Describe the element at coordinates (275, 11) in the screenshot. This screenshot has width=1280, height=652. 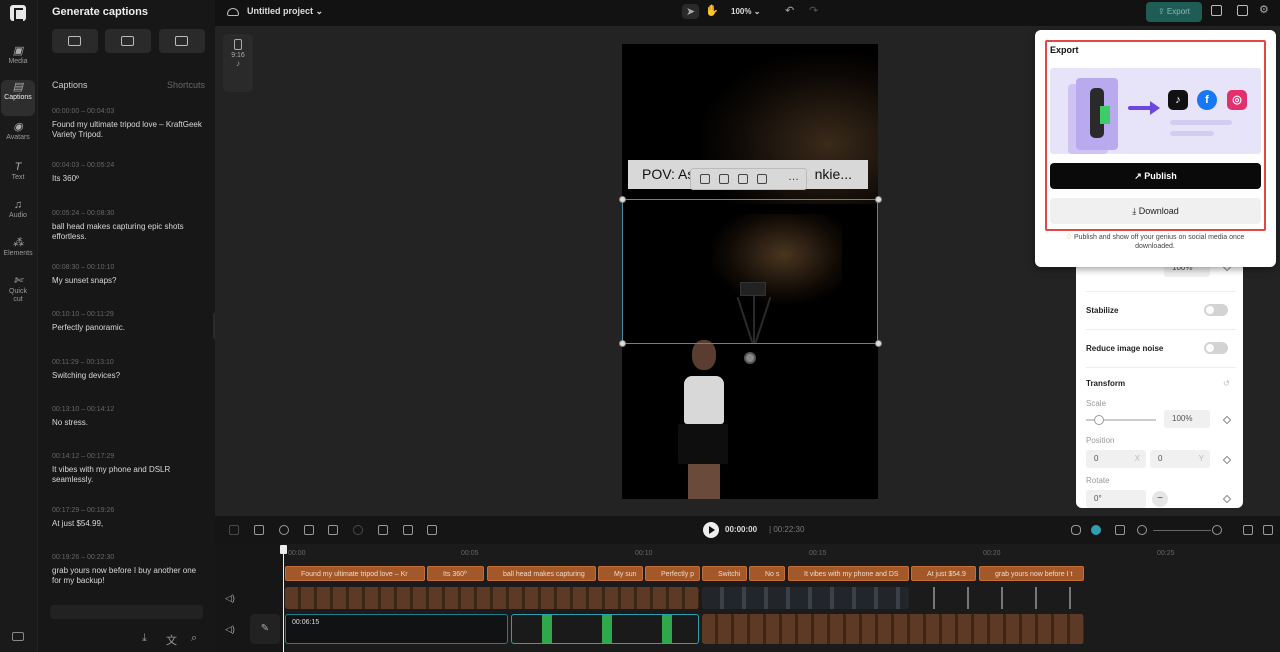
I see `project-menu: Untitled project ⌄` at that location.